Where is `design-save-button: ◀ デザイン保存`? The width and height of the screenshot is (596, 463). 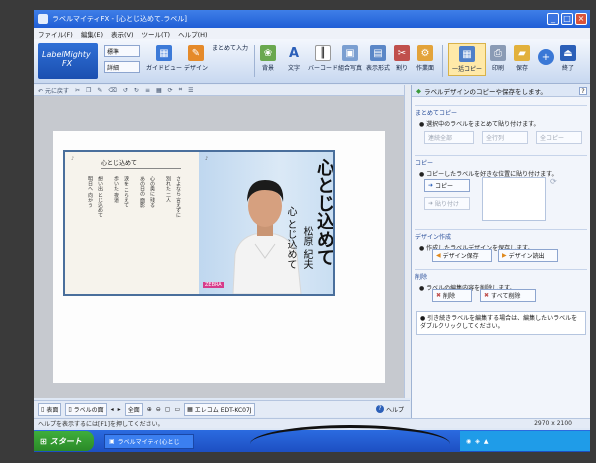
design-save-button: ◀ デザイン保存 is located at coordinates (462, 255).